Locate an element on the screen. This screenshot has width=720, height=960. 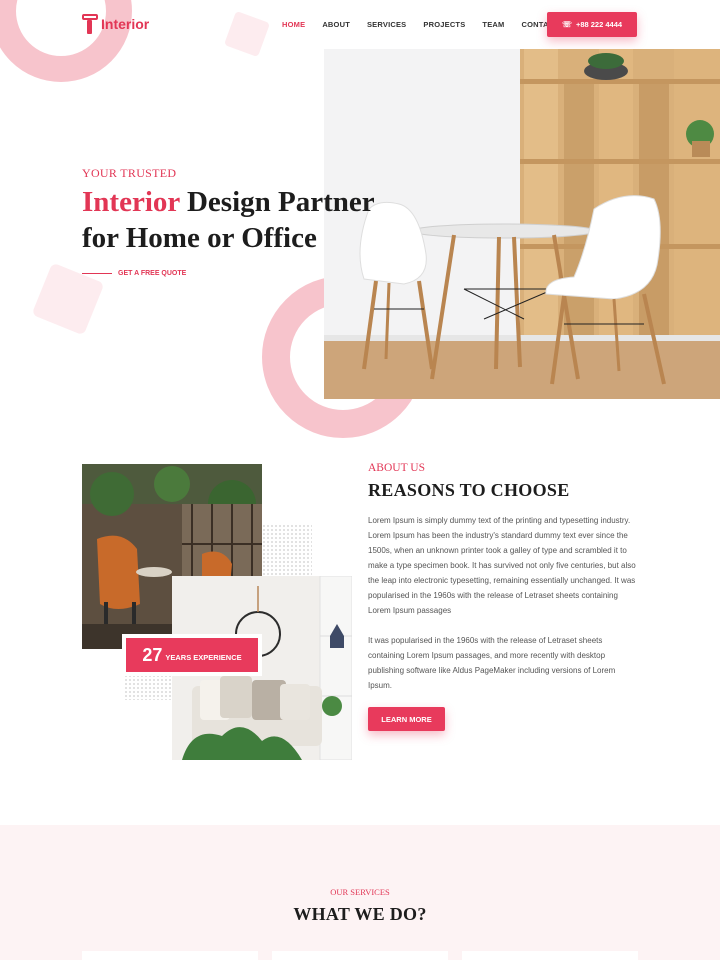
brand-logo: Interior is located at coordinates (115, 24).